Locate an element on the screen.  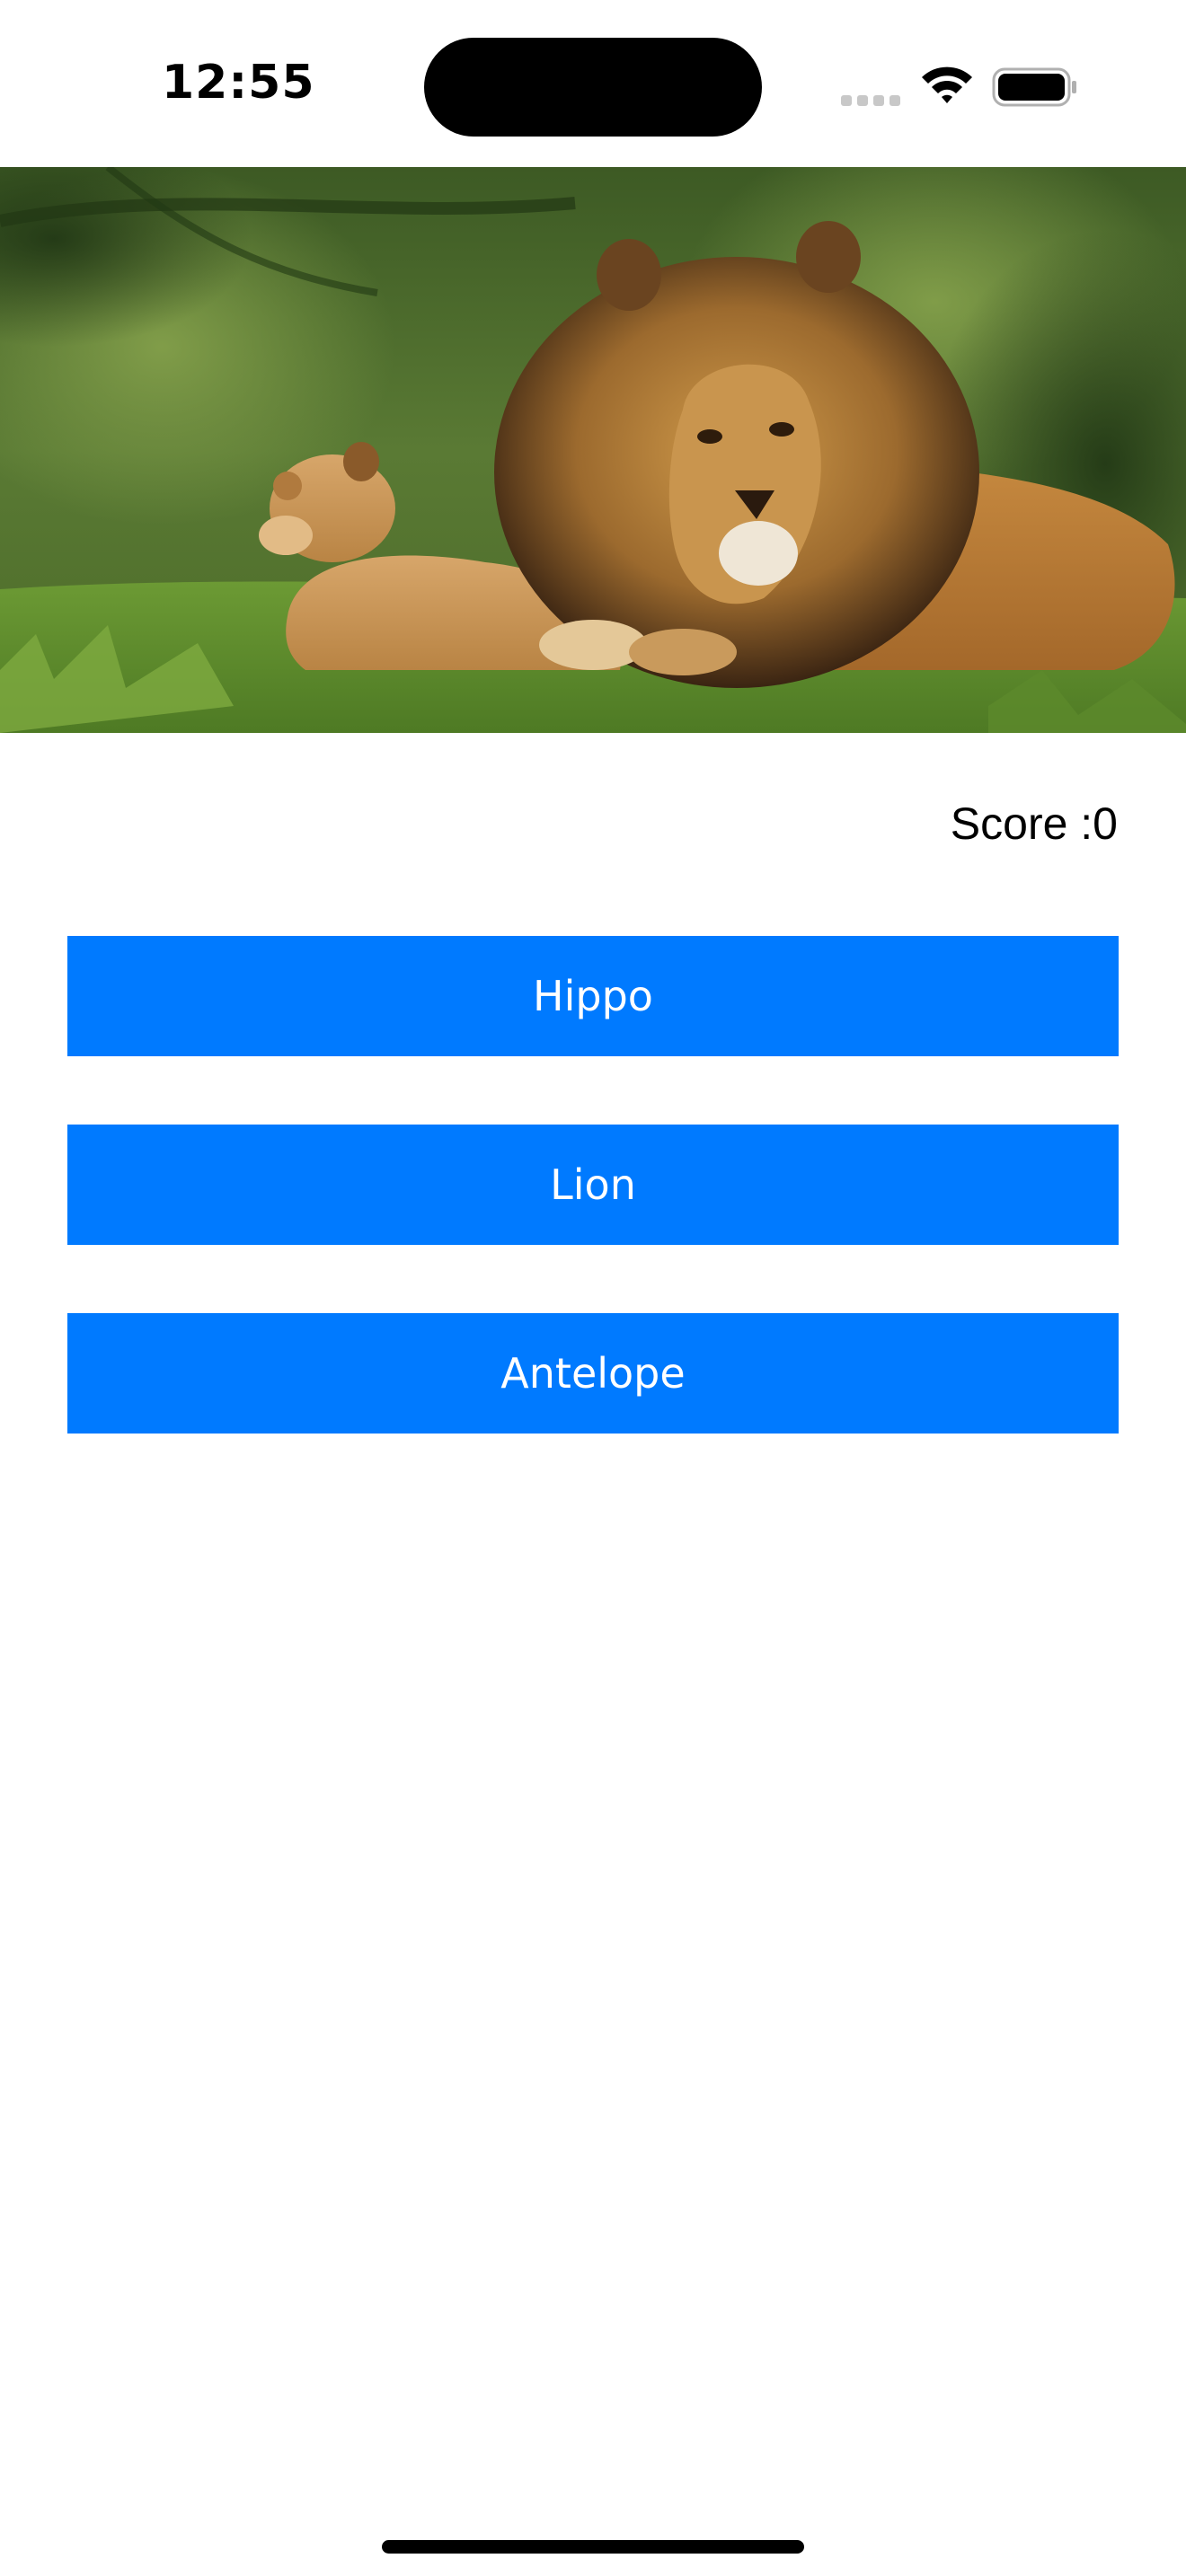
answer-button-antelope: Antelope is located at coordinates (593, 1373).